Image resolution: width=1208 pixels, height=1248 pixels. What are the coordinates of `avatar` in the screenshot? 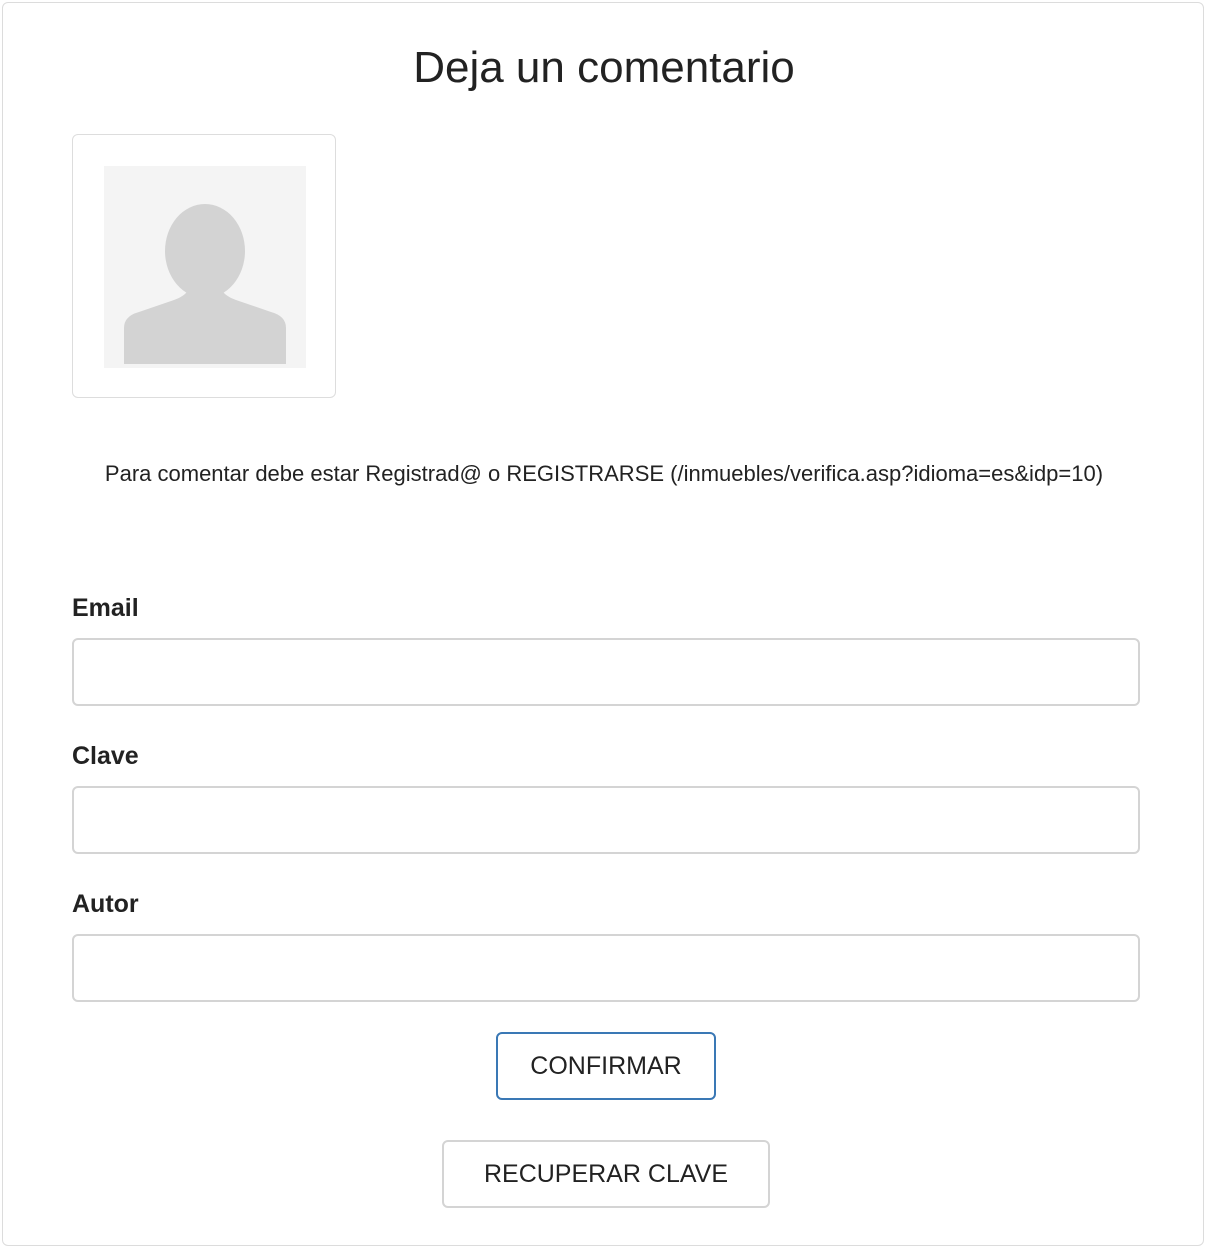 It's located at (204, 266).